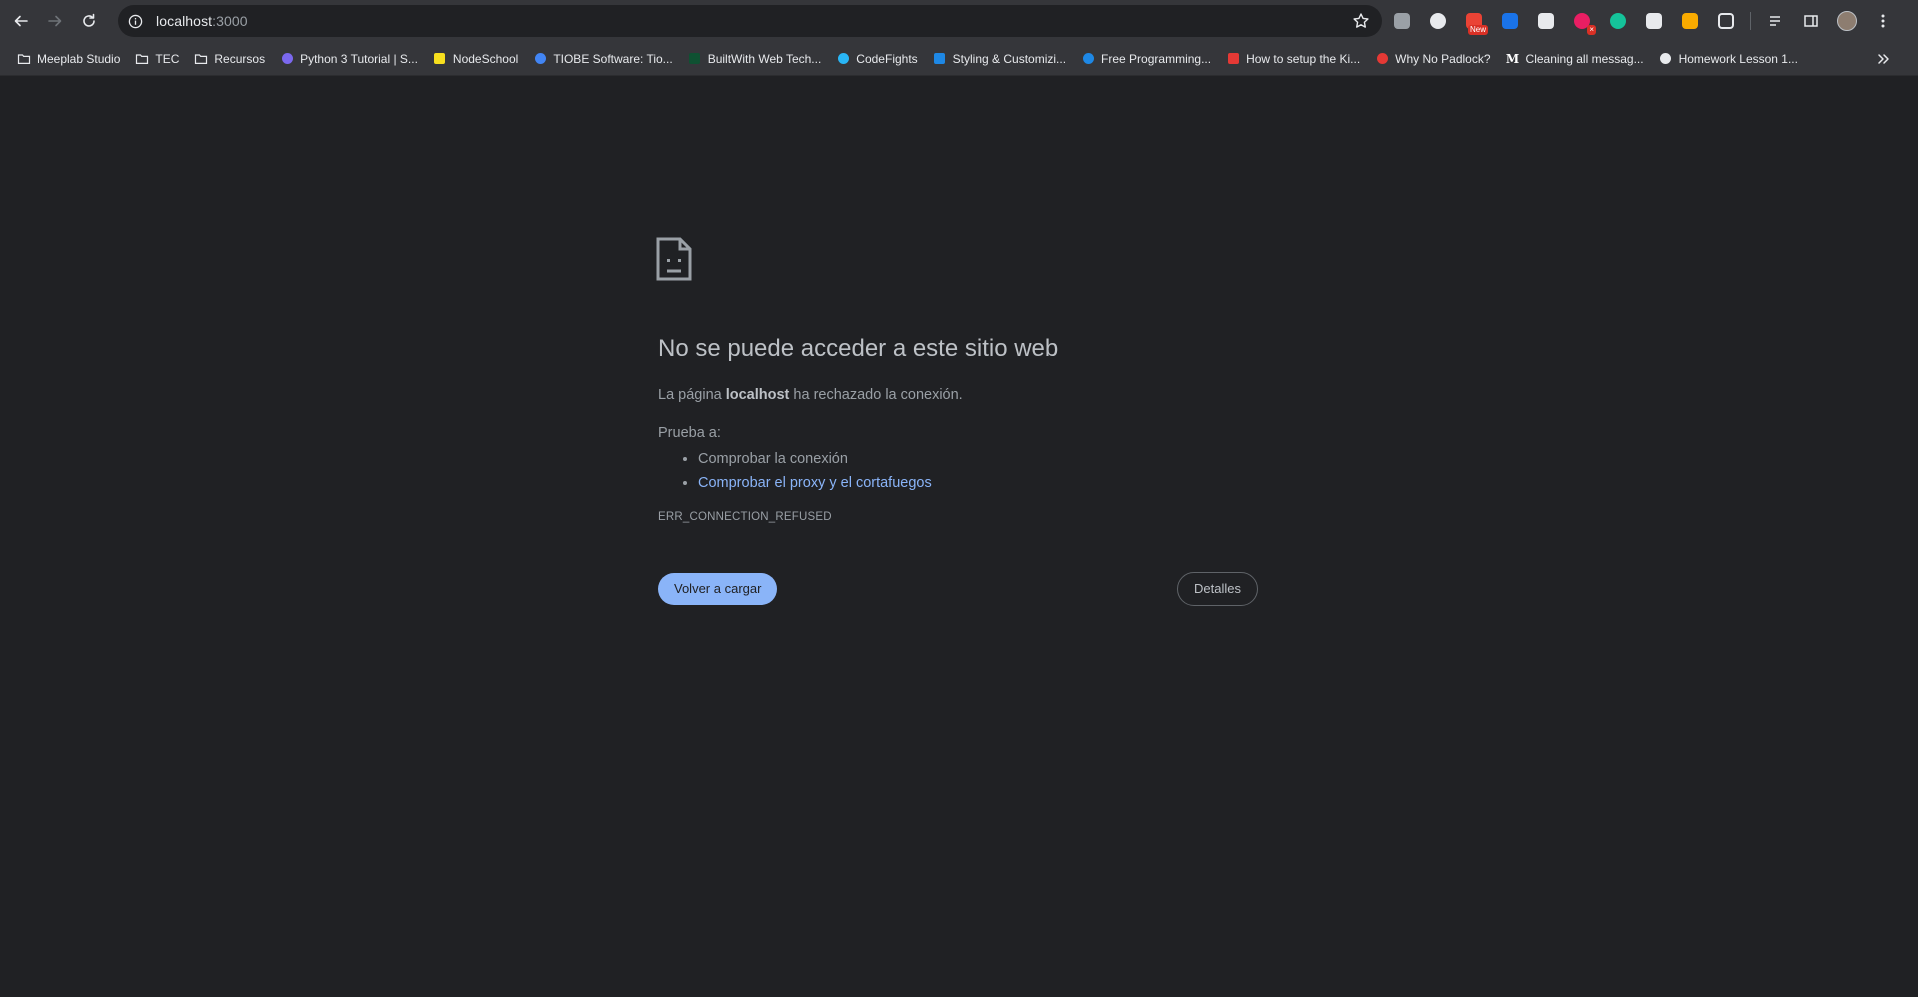  What do you see at coordinates (843, 59) in the screenshot?
I see `codefights-icon` at bounding box center [843, 59].